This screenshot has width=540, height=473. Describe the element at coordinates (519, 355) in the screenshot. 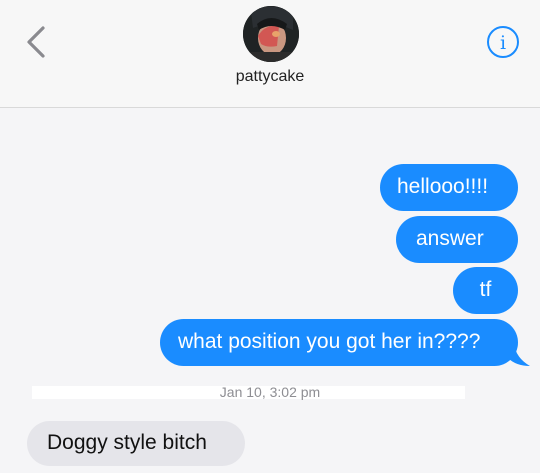

I see `bubble-tail` at that location.